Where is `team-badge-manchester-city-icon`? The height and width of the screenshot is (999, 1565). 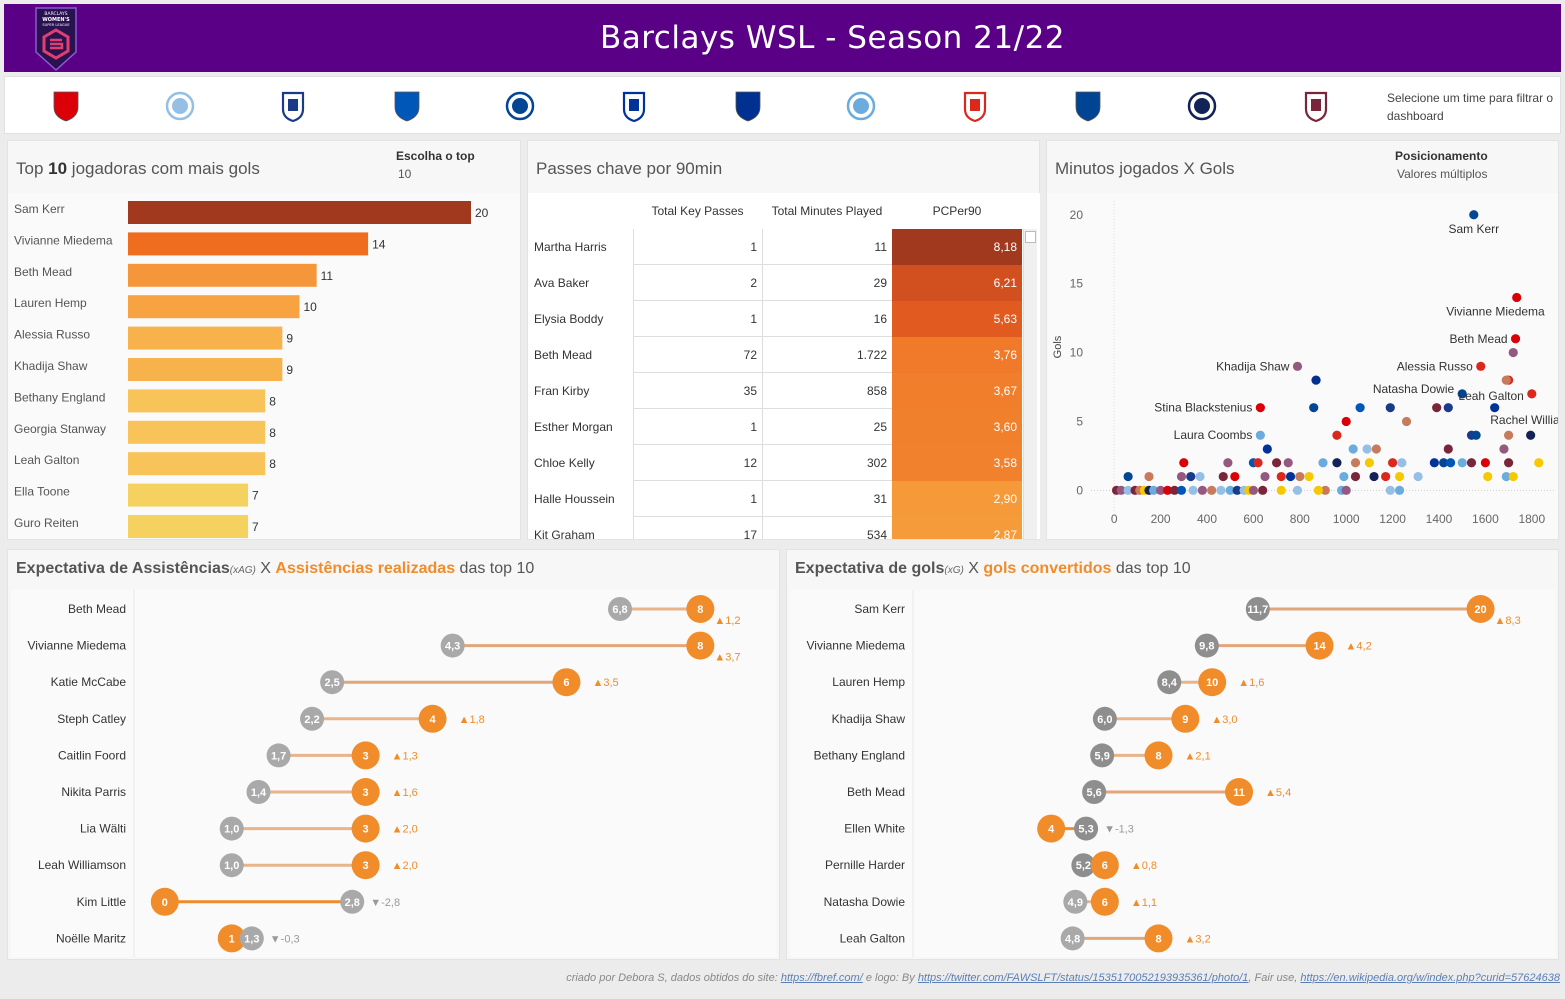 team-badge-manchester-city-icon is located at coordinates (861, 106).